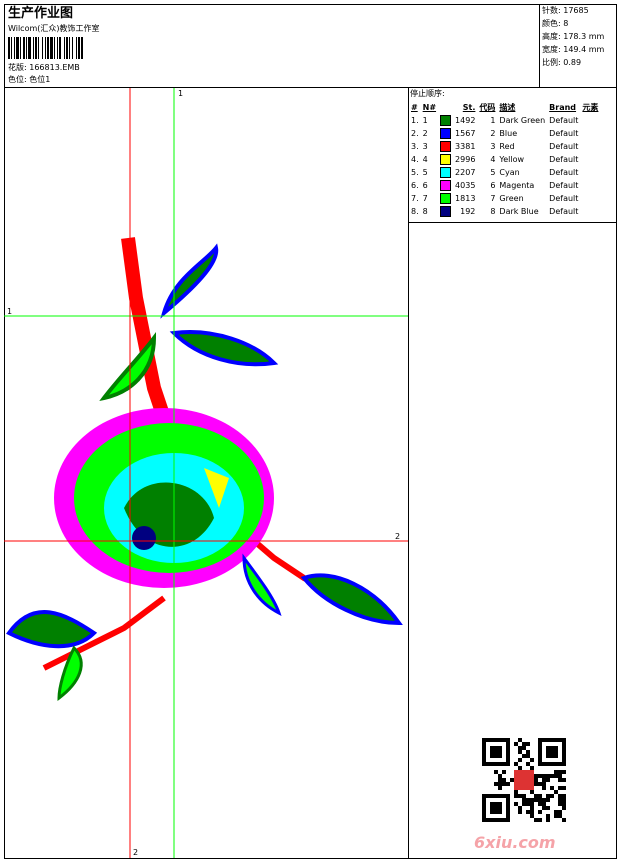 Image resolution: width=620 pixels, height=860 pixels. I want to click on guide-label-v2: 2, so click(135, 852).